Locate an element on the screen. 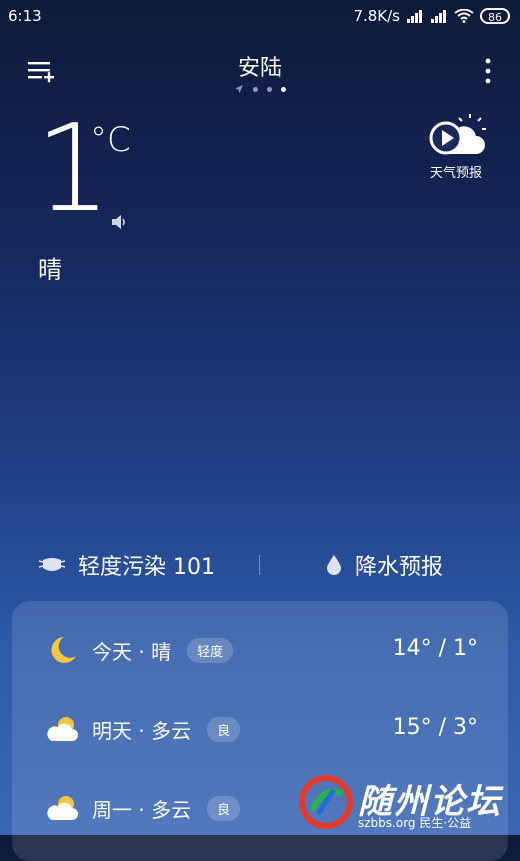  forecast-temps: 15° / 3° is located at coordinates (435, 727).